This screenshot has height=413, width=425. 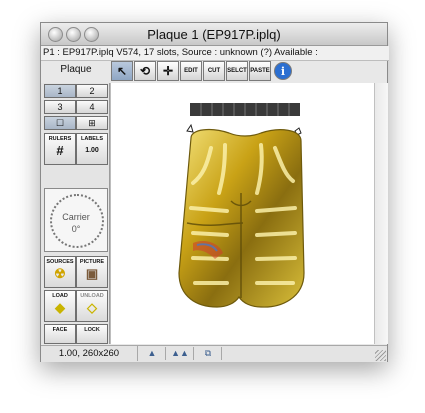 I want to click on face-label: FACE, so click(x=60, y=330).